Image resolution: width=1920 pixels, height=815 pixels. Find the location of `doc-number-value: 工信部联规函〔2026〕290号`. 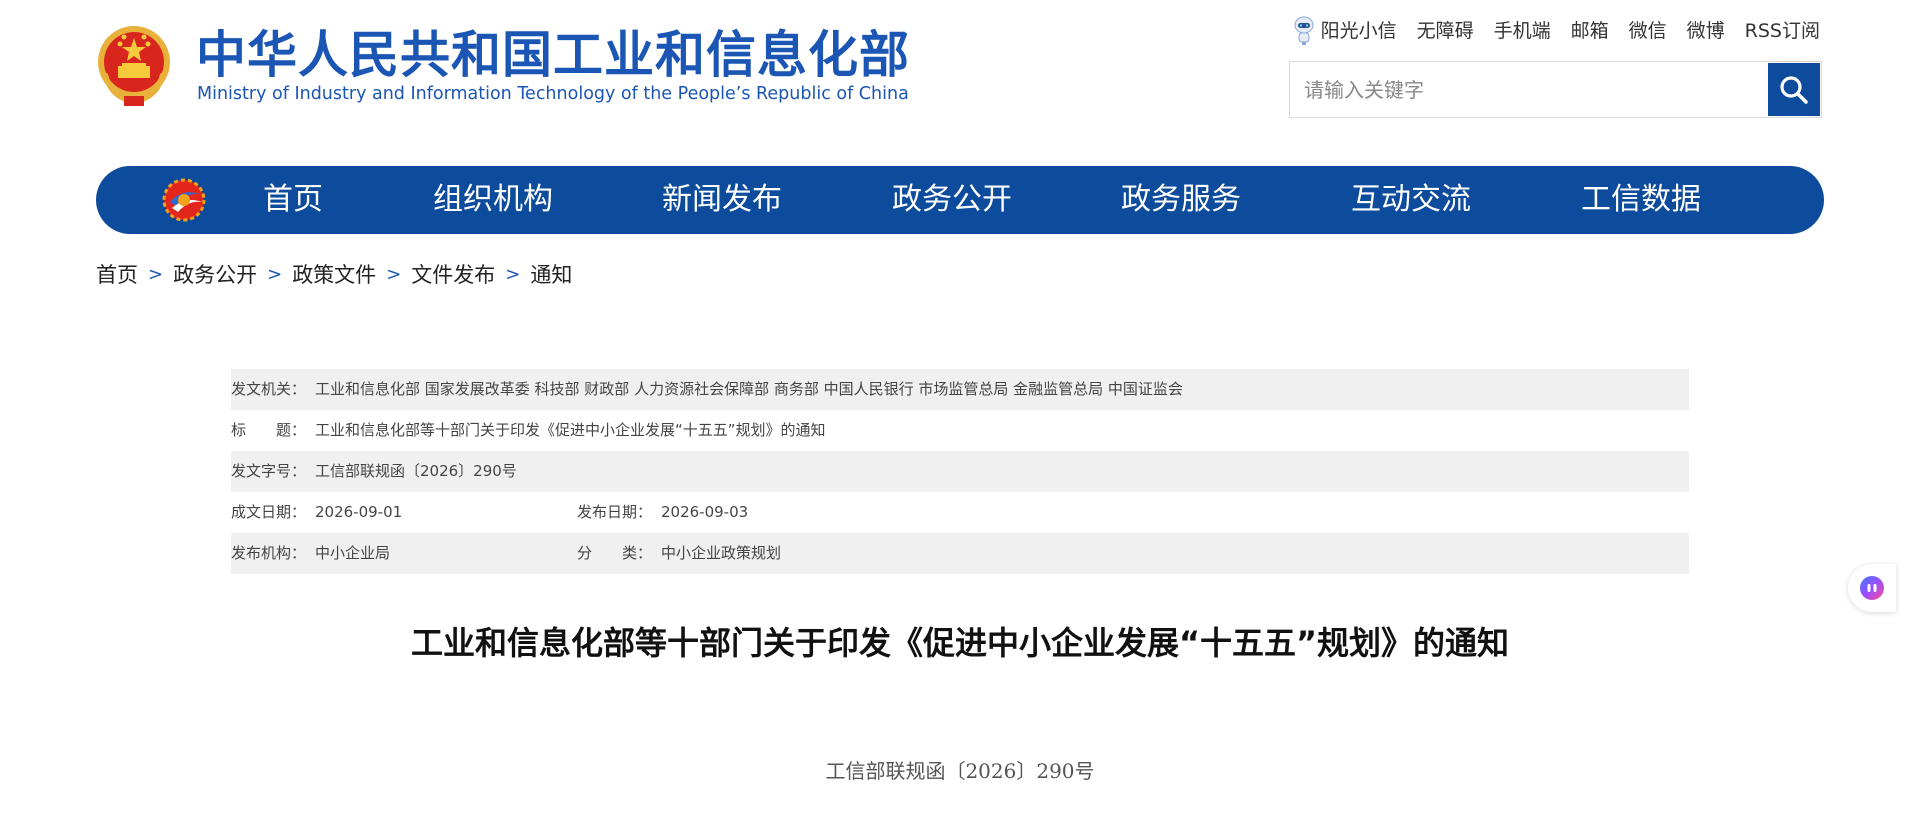

doc-number-value: 工信部联规函〔2026〕290号 is located at coordinates (416, 471).